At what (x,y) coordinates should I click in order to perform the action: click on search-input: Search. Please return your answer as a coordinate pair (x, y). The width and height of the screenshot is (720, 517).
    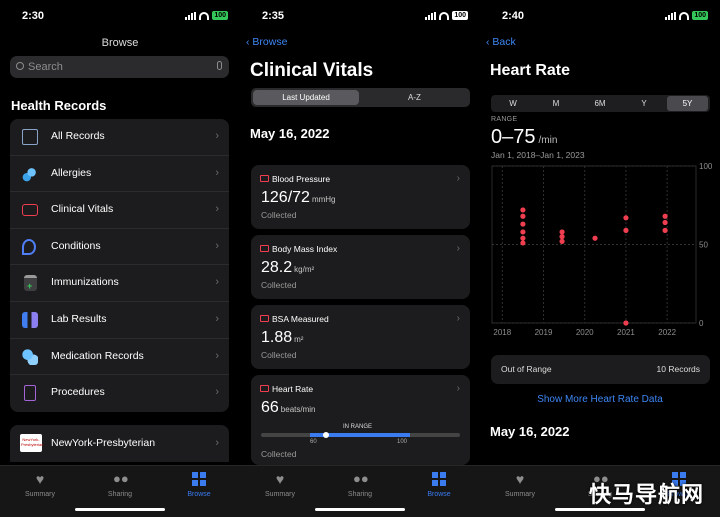
    Looking at the image, I should click on (119, 67).